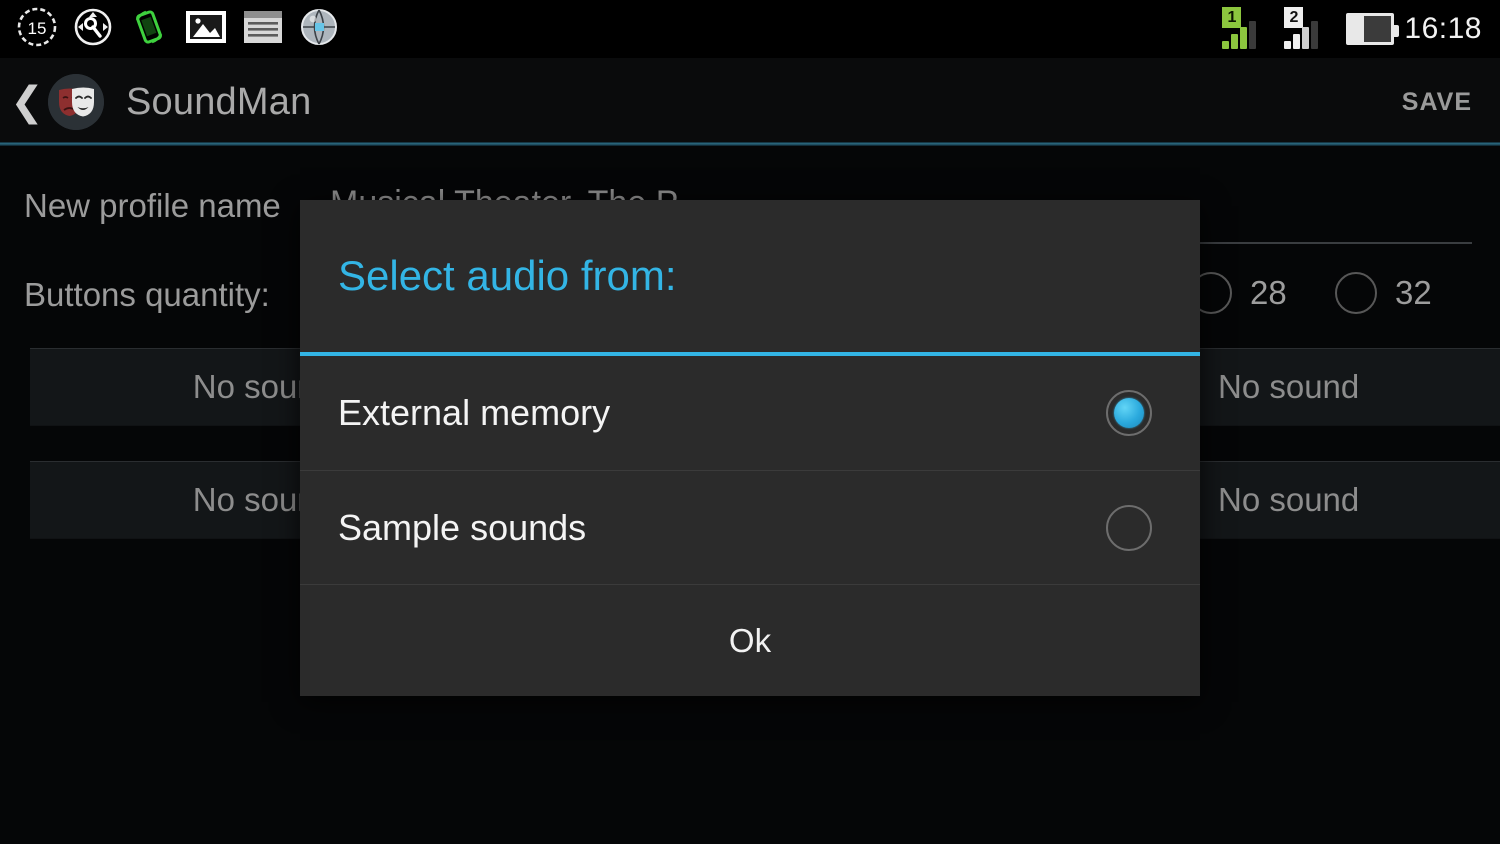 The height and width of the screenshot is (844, 1500). I want to click on quantity-option-28: 28, so click(1238, 293).